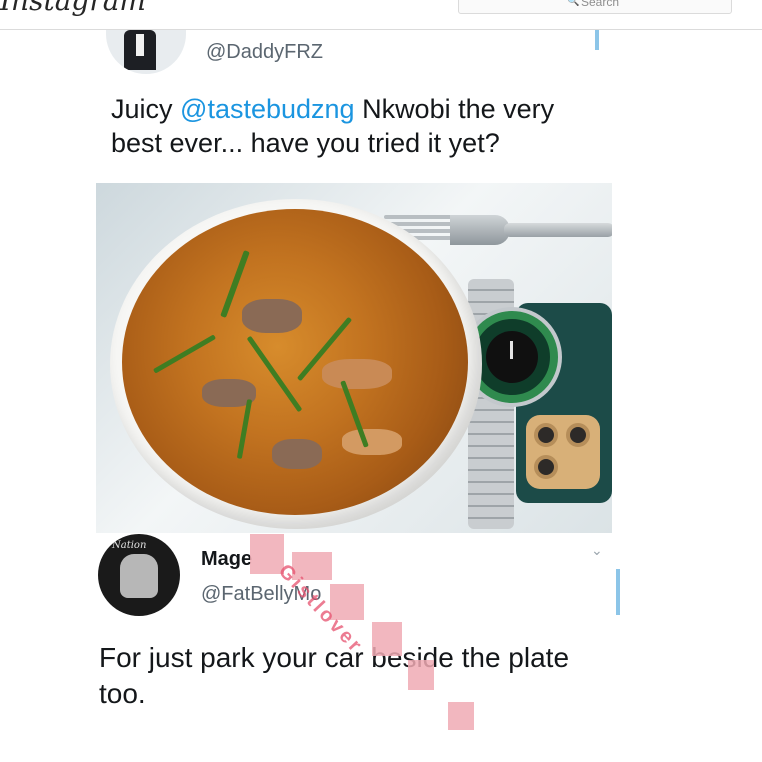  I want to click on reply-name: Mage, so click(226, 559).